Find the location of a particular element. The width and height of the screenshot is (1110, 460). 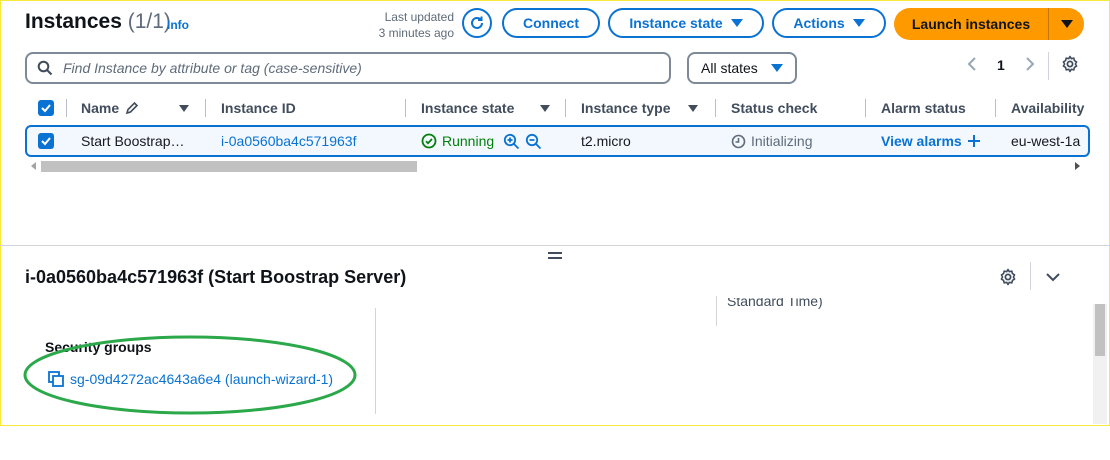

cell-instance-type: t2.micro is located at coordinates (606, 141).